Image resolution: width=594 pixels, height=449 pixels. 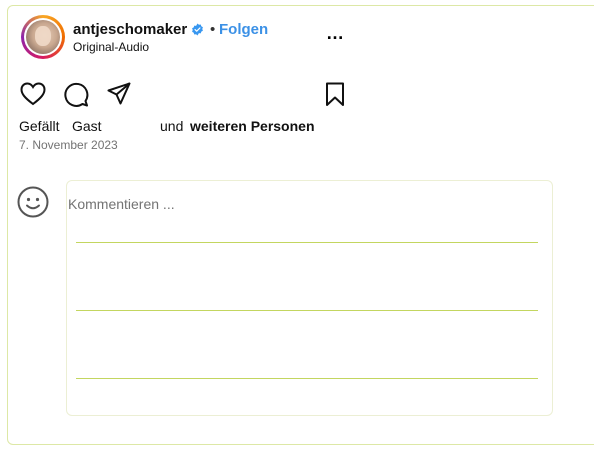 I want to click on likes-others-link: weiteren Personen, so click(x=252, y=126).